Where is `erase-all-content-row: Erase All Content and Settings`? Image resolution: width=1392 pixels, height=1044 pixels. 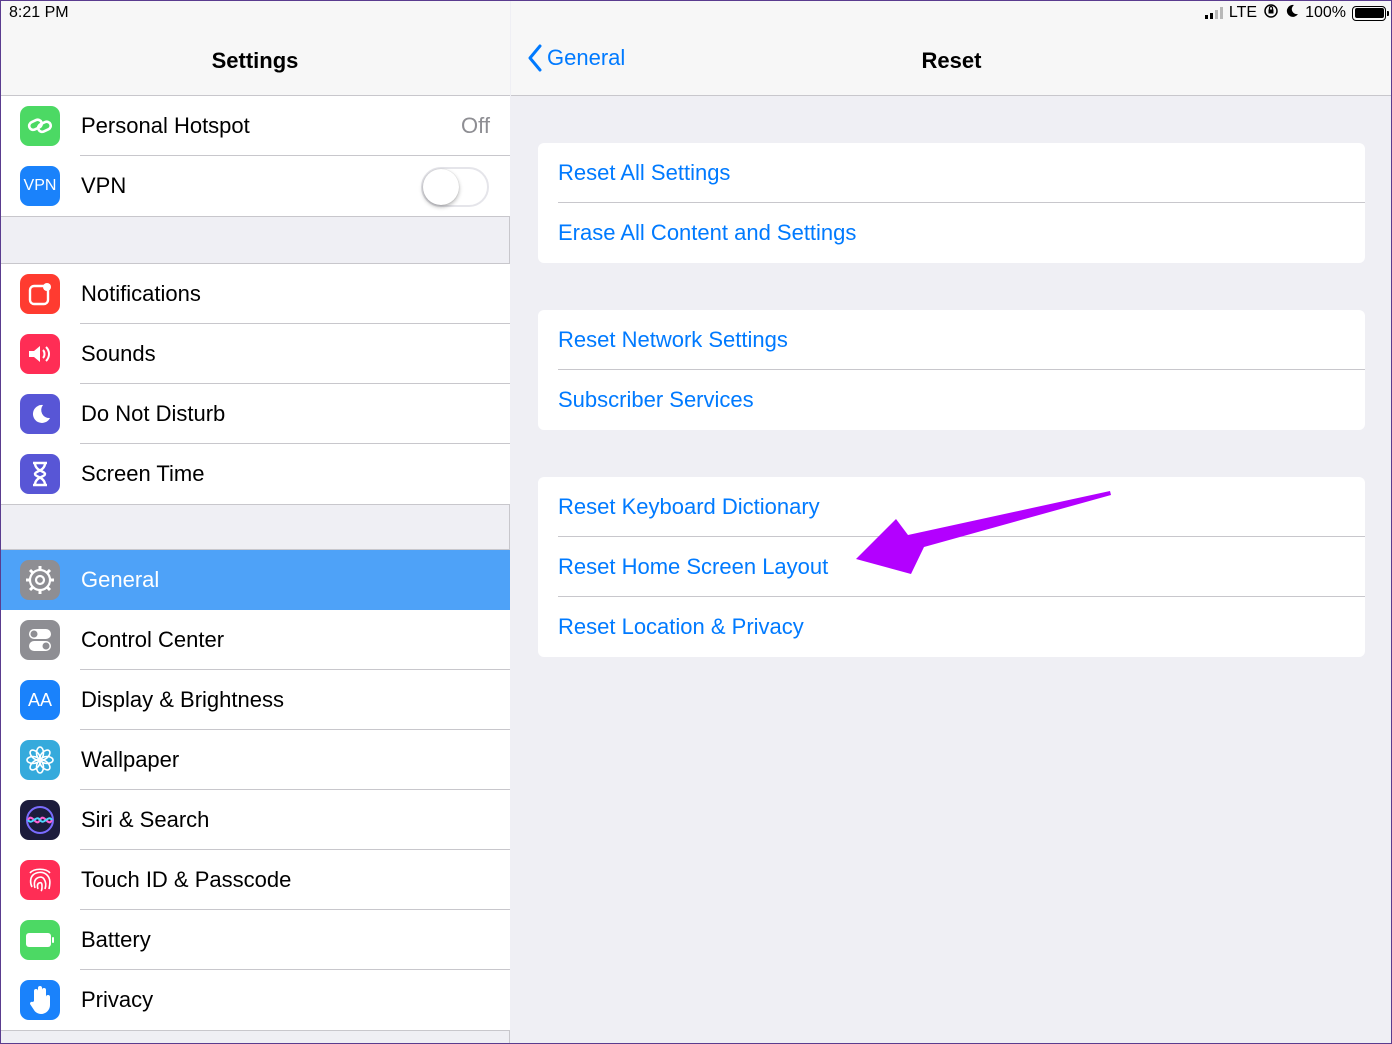 erase-all-content-row: Erase All Content and Settings is located at coordinates (951, 233).